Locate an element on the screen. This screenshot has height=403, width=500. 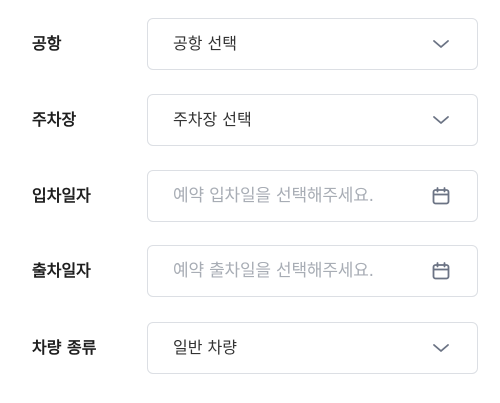
exit-date-input: 예약 출차일을 선택해주세요. is located at coordinates (312, 271).